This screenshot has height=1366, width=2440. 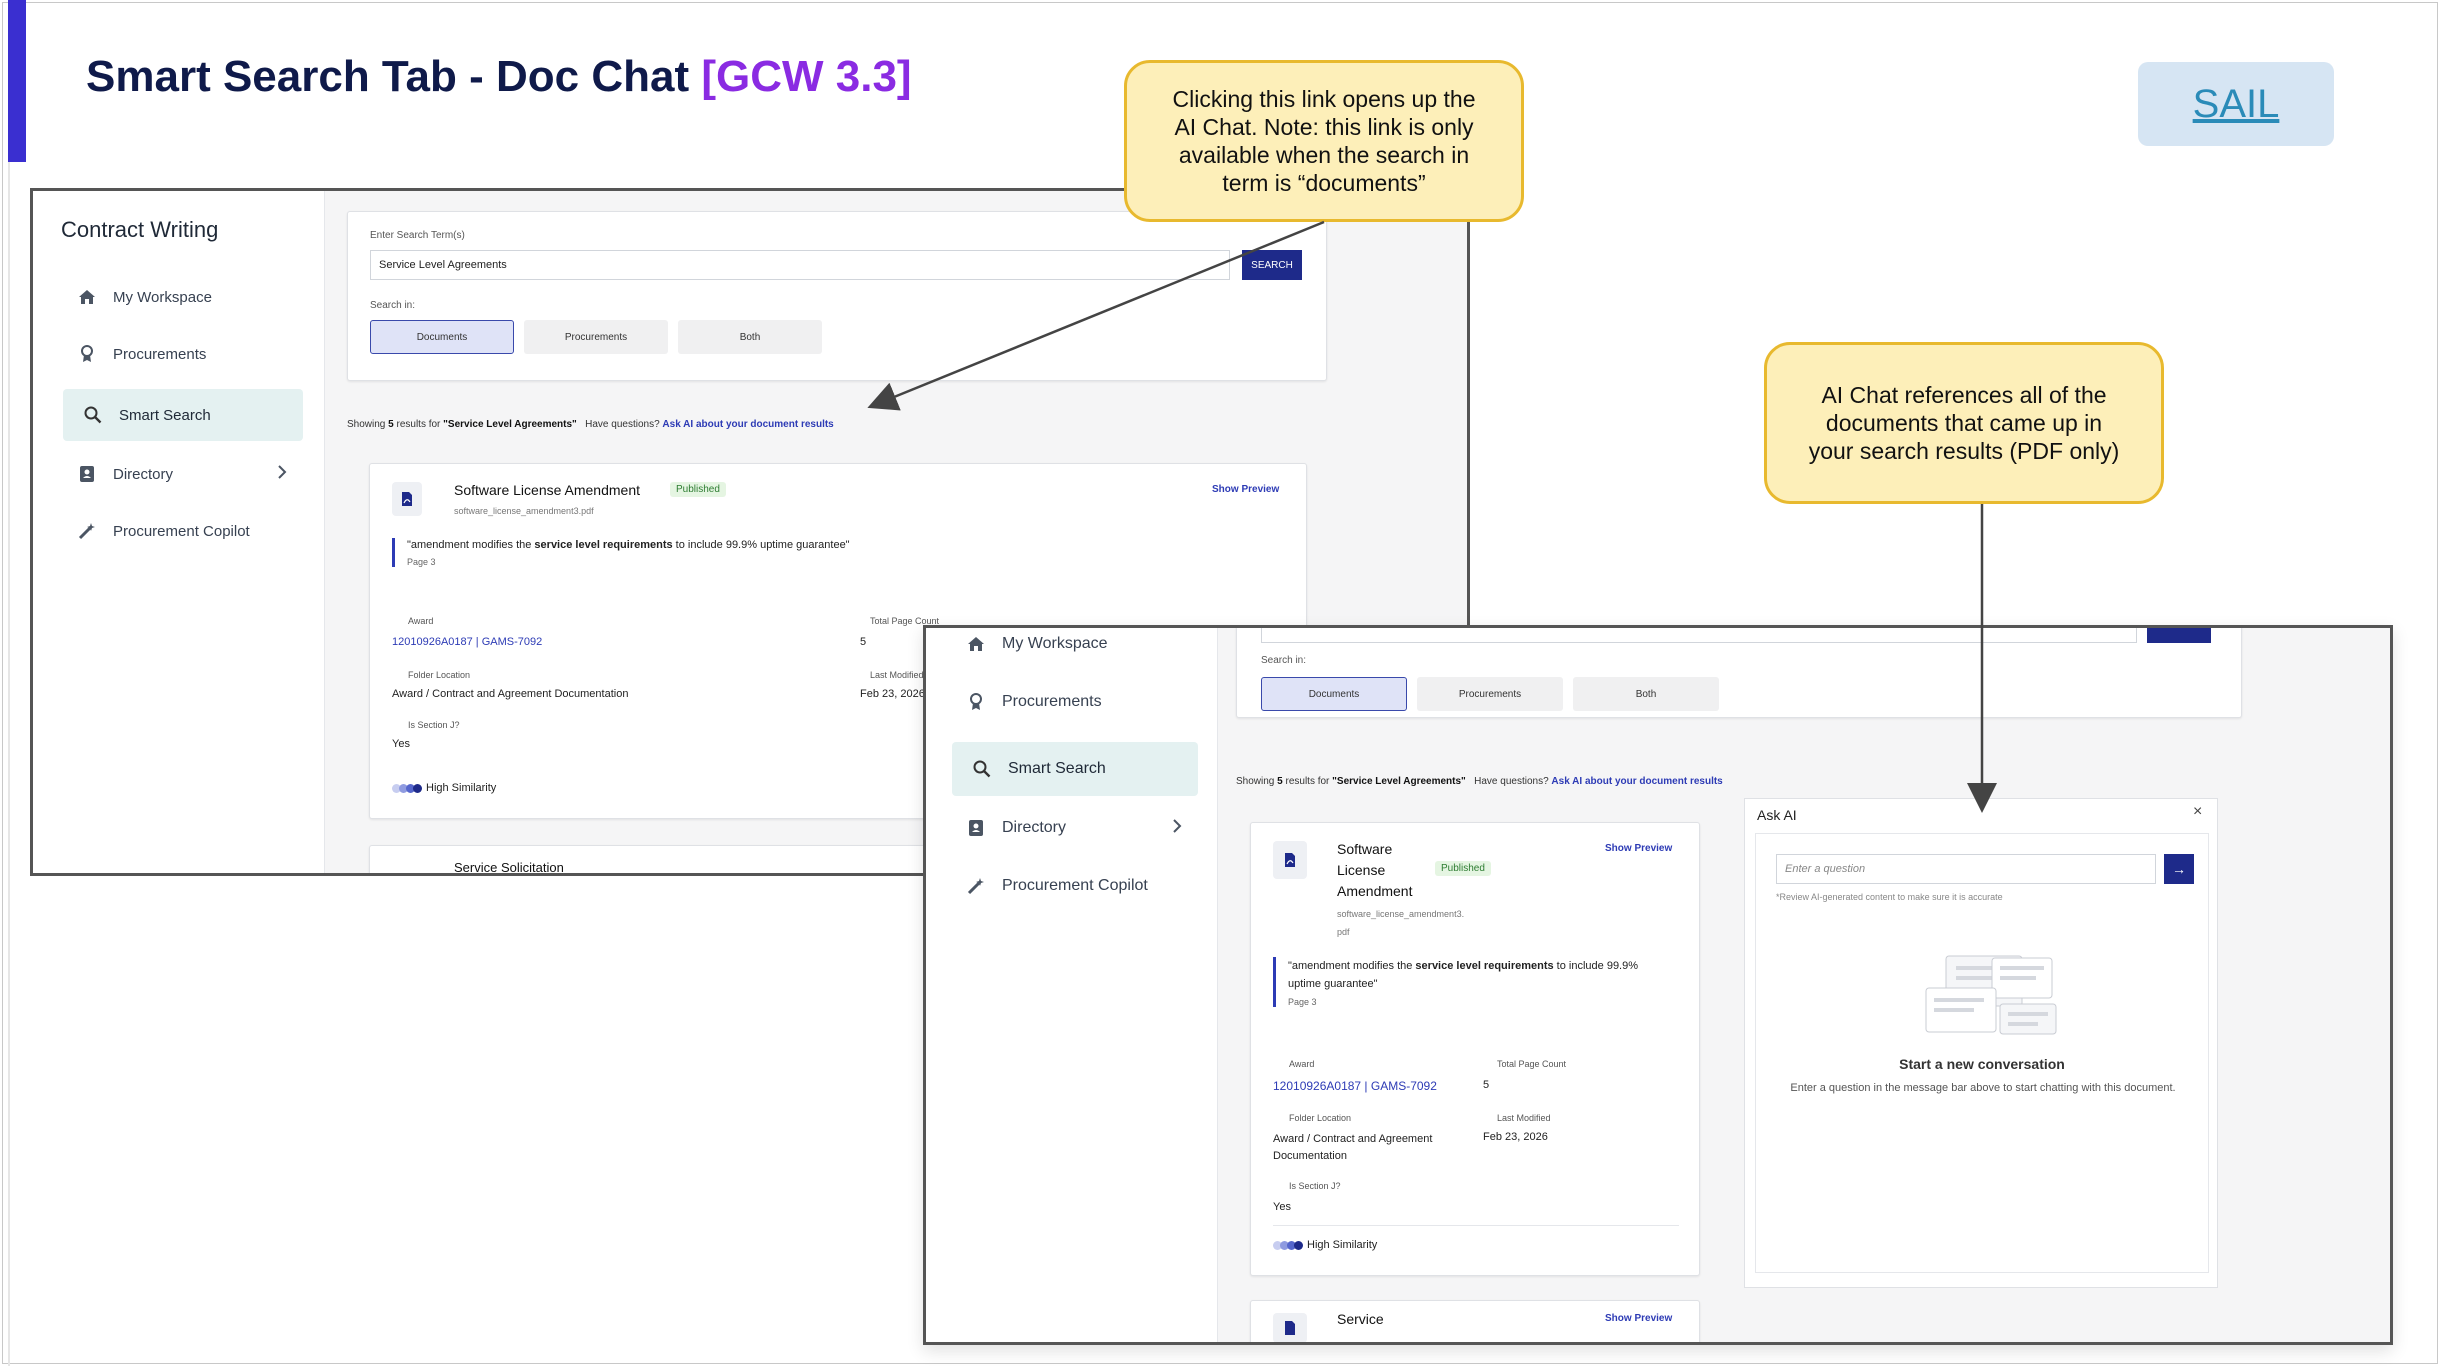 I want to click on search-input: Service Level Agreements, so click(x=800, y=265).